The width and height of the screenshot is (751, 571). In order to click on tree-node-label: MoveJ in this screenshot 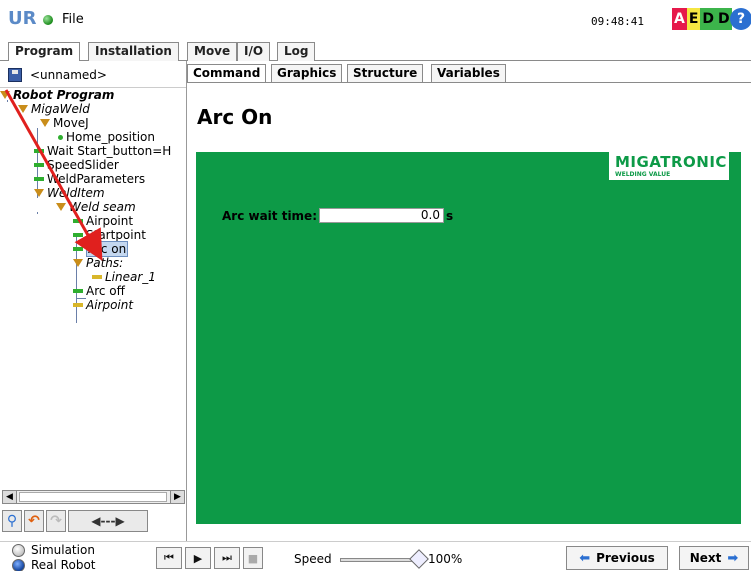, I will do `click(71, 123)`.